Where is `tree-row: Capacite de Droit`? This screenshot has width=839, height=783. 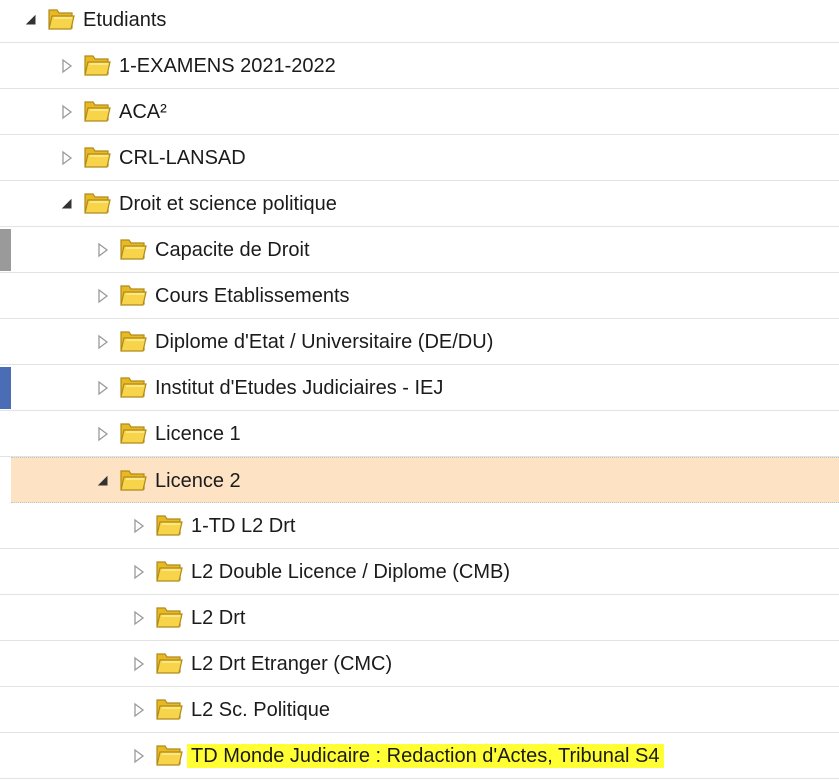
tree-row: Capacite de Droit is located at coordinates (419, 250).